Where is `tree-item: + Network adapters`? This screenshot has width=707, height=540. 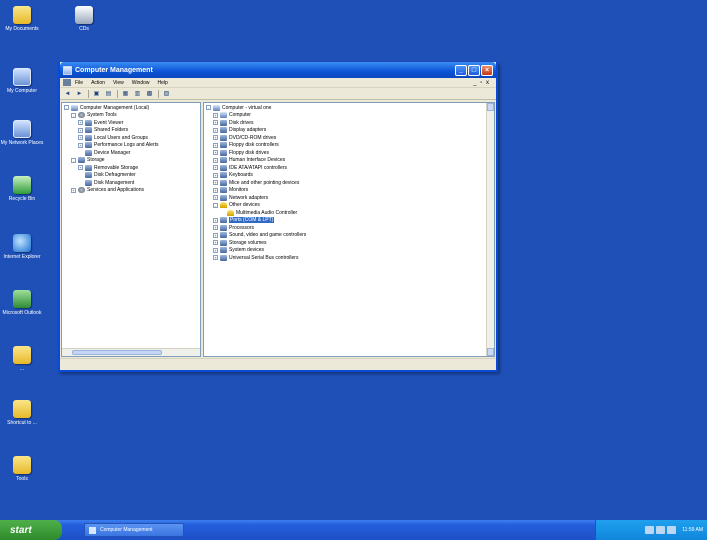 tree-item: + Network adapters is located at coordinates (349, 198).